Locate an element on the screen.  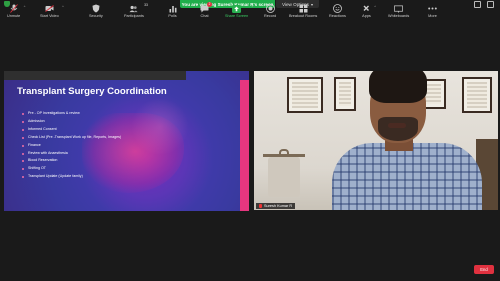
participant-count: 33 is located at coordinates (146, 5).